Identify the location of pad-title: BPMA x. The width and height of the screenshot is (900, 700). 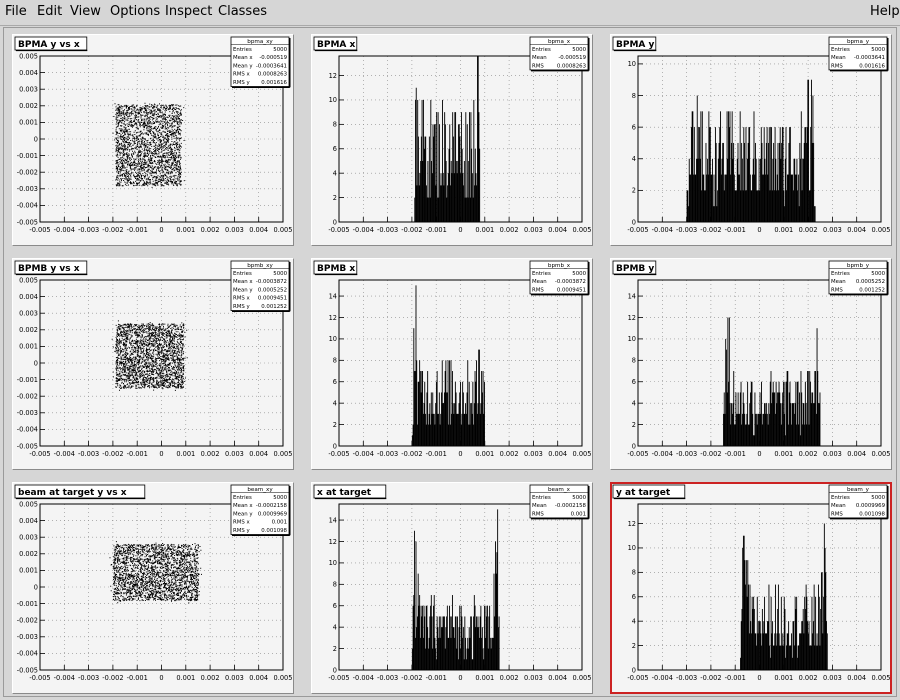
(335, 44).